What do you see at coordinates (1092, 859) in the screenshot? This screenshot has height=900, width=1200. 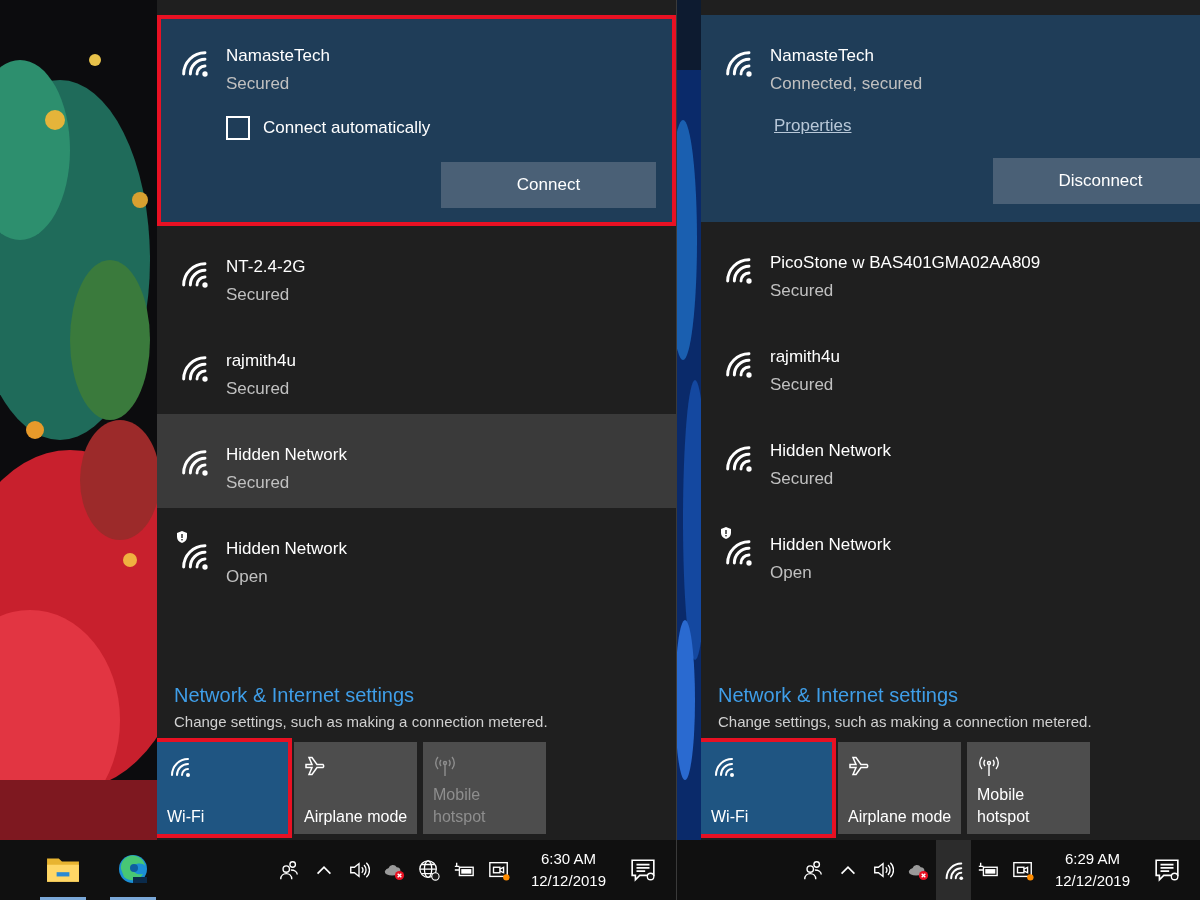 I see `clock-time: 6:29 AM` at bounding box center [1092, 859].